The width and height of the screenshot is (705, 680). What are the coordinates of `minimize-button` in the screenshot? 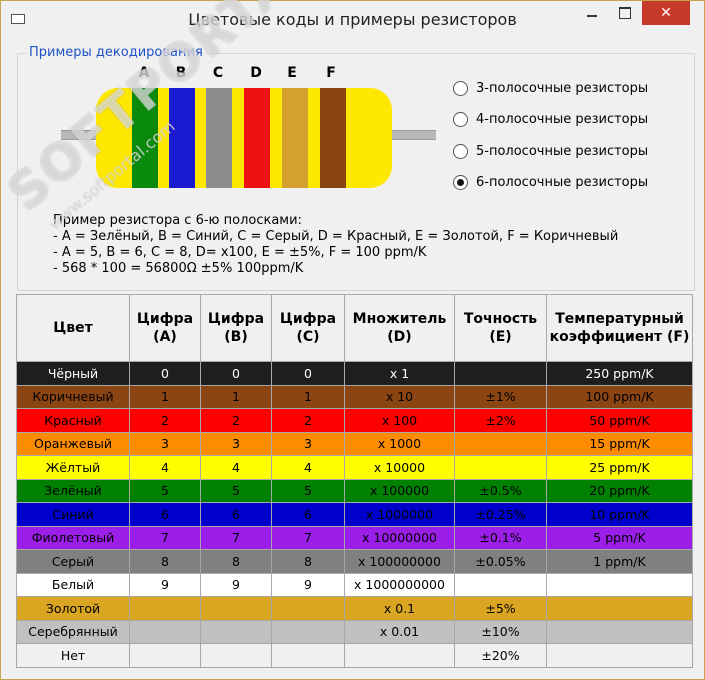 It's located at (592, 13).